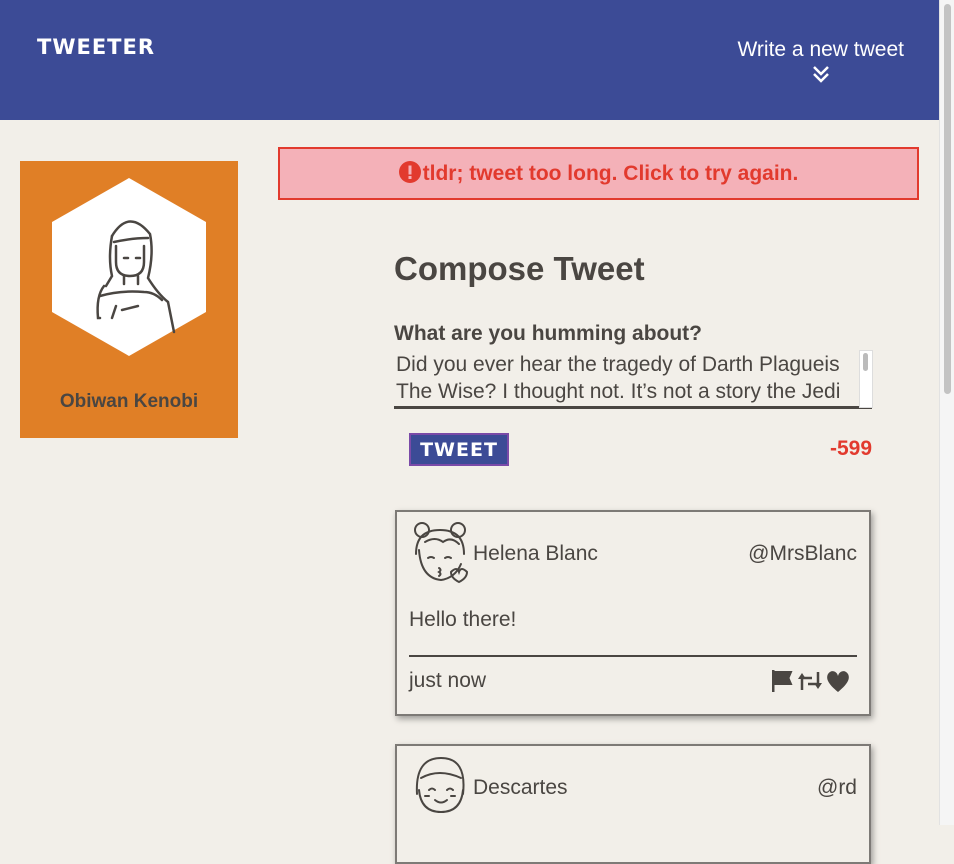  Describe the element at coordinates (441, 553) in the screenshot. I see `kissing-girl-avatar-icon` at that location.